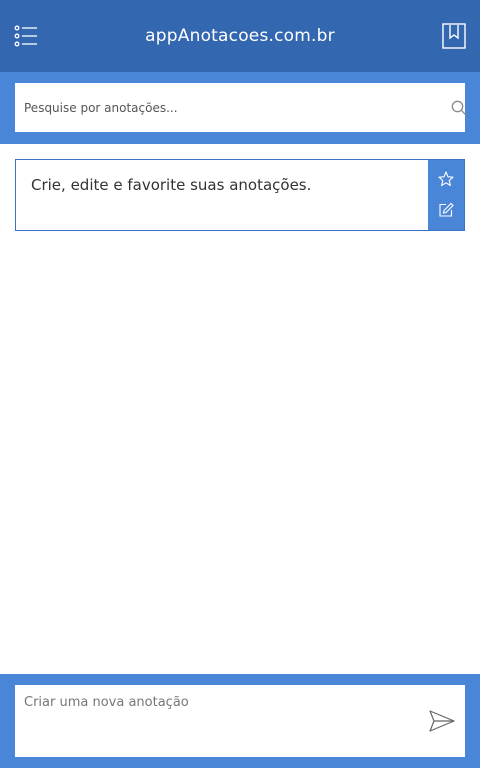  What do you see at coordinates (240, 195) in the screenshot?
I see `note-card: Crie, edite e favorite suas anotações.` at bounding box center [240, 195].